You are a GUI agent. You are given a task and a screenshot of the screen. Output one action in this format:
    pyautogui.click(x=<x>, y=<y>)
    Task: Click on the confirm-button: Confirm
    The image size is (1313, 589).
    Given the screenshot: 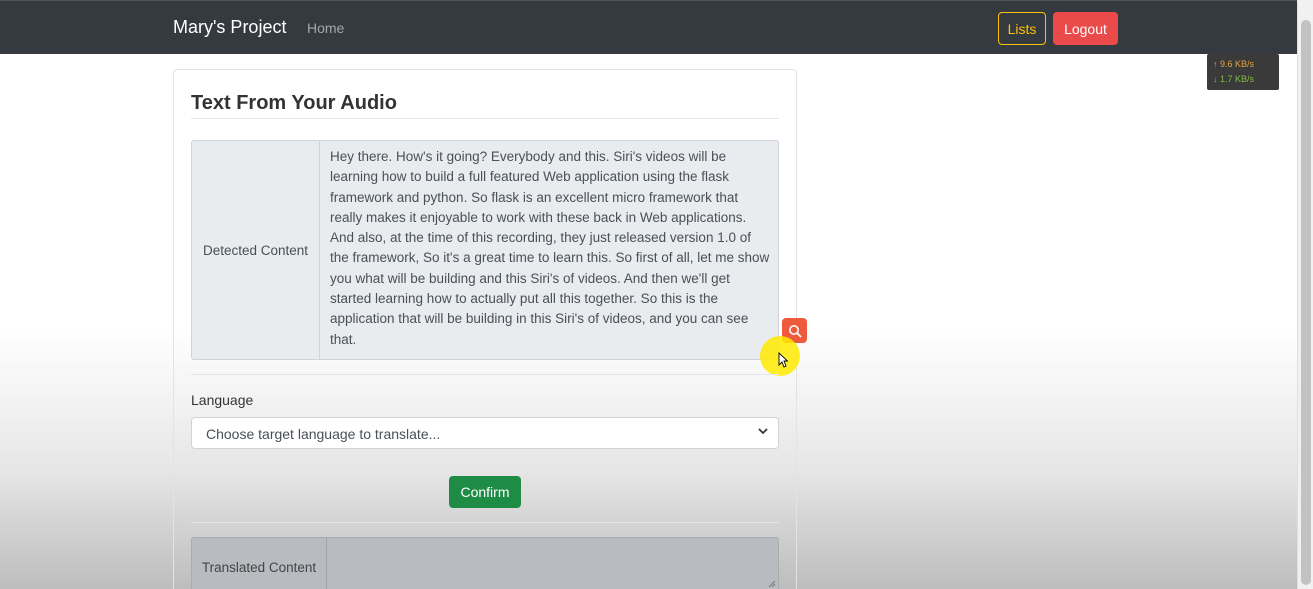 What is the action you would take?
    pyautogui.click(x=485, y=492)
    